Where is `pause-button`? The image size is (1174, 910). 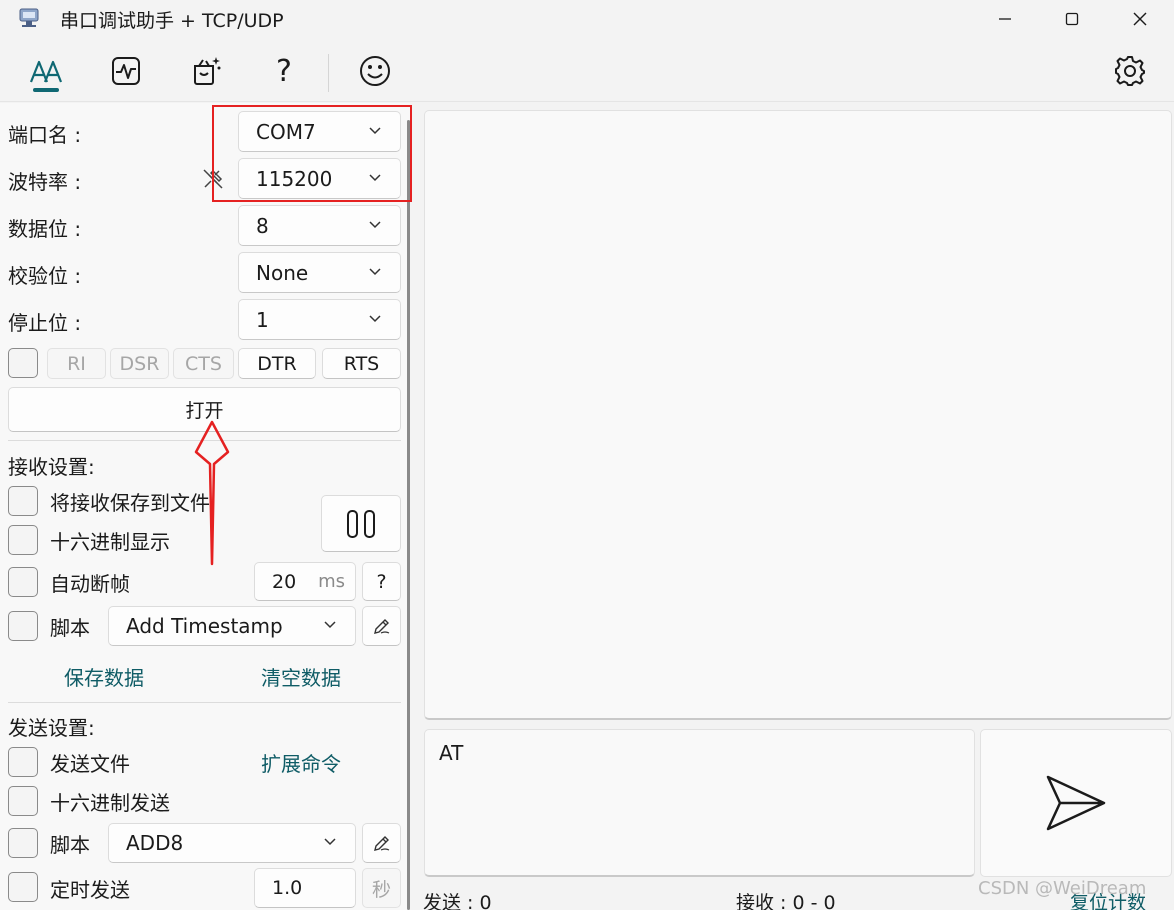 pause-button is located at coordinates (361, 523).